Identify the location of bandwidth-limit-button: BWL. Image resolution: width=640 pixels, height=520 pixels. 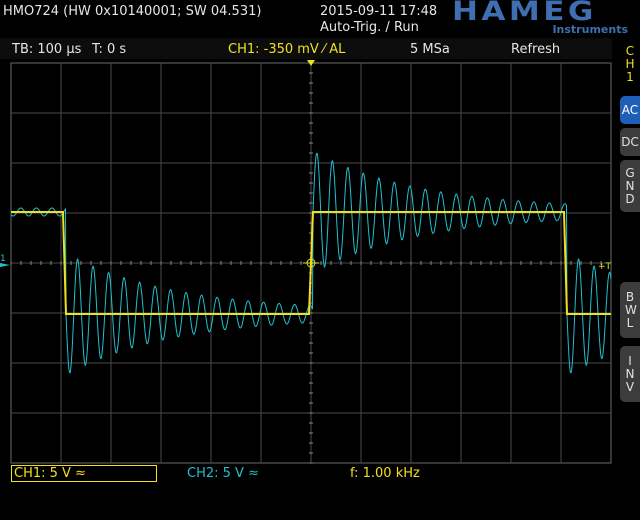
(630, 310).